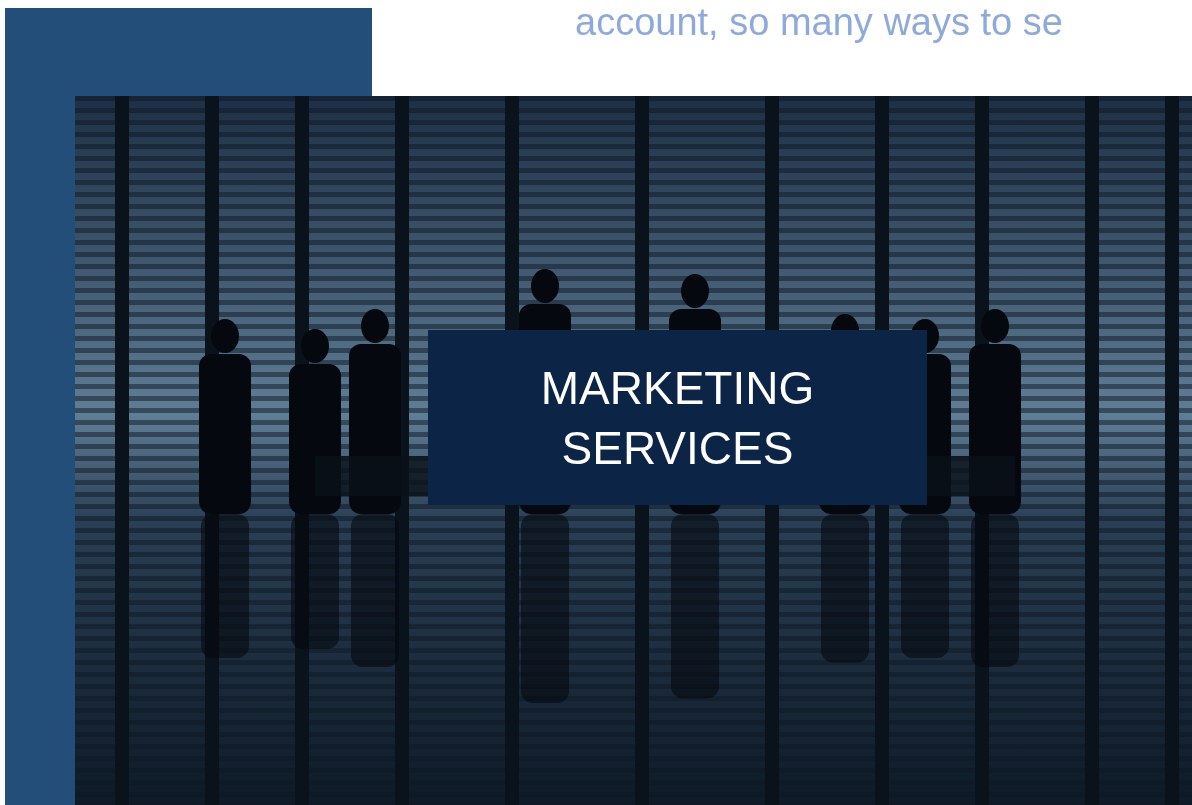  Describe the element at coordinates (677, 418) in the screenshot. I see `caption-title: MARKETING SERVICES` at that location.